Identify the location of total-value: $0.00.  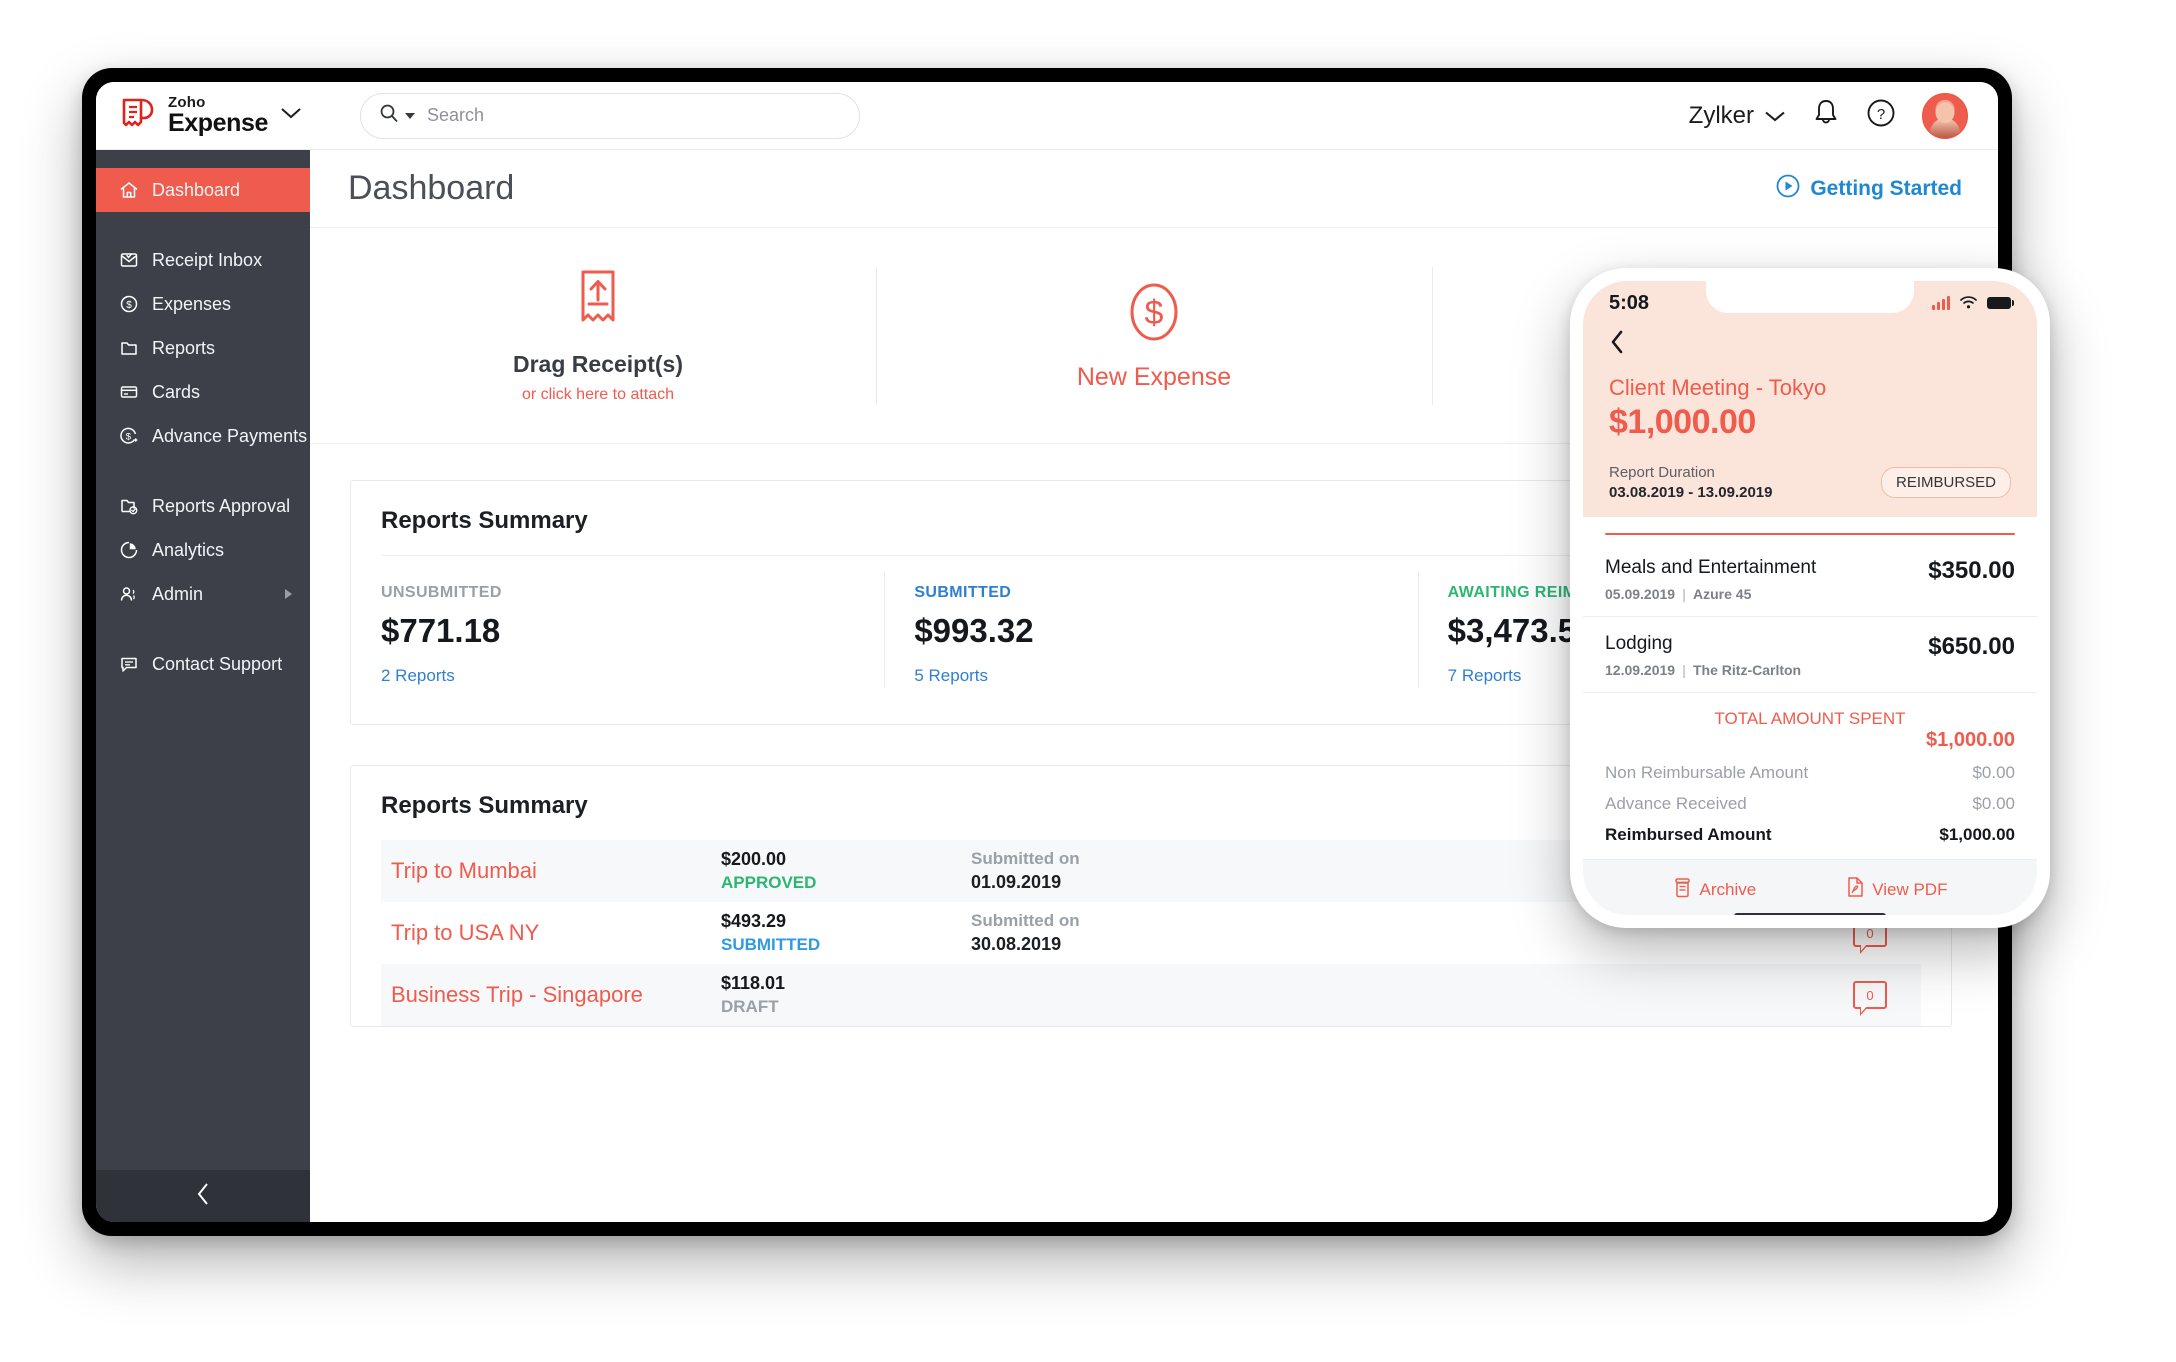
(1993, 772).